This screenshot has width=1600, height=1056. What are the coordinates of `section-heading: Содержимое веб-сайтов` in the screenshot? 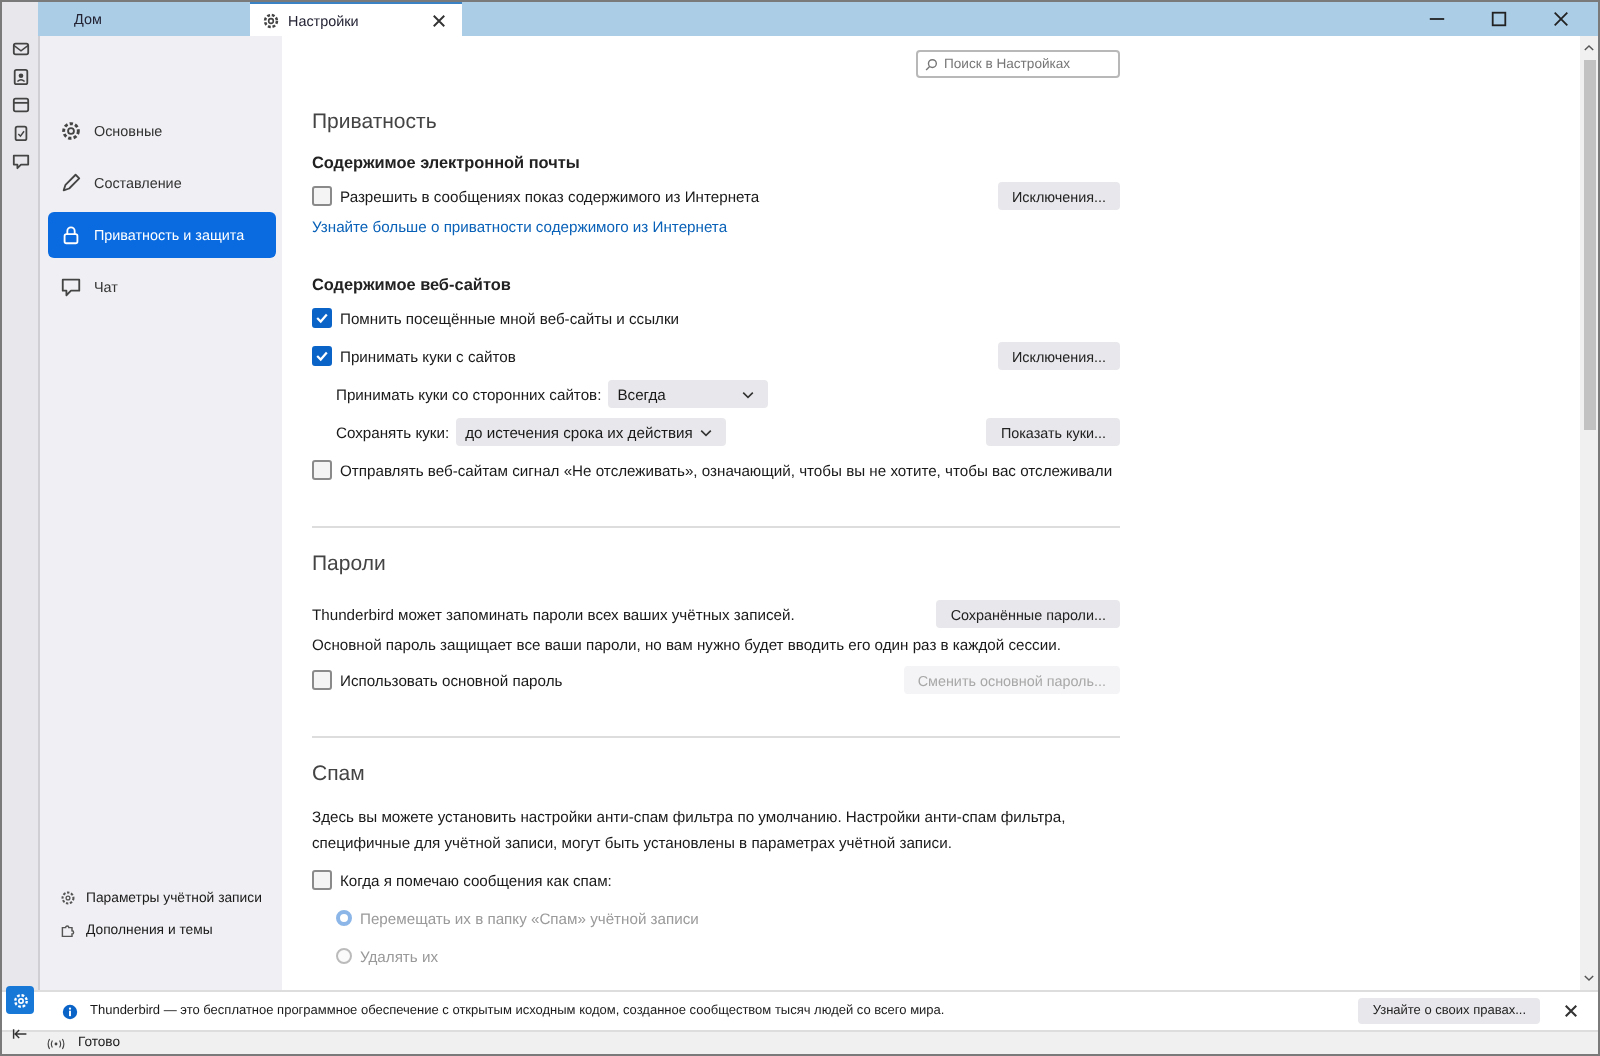 It's located at (412, 285).